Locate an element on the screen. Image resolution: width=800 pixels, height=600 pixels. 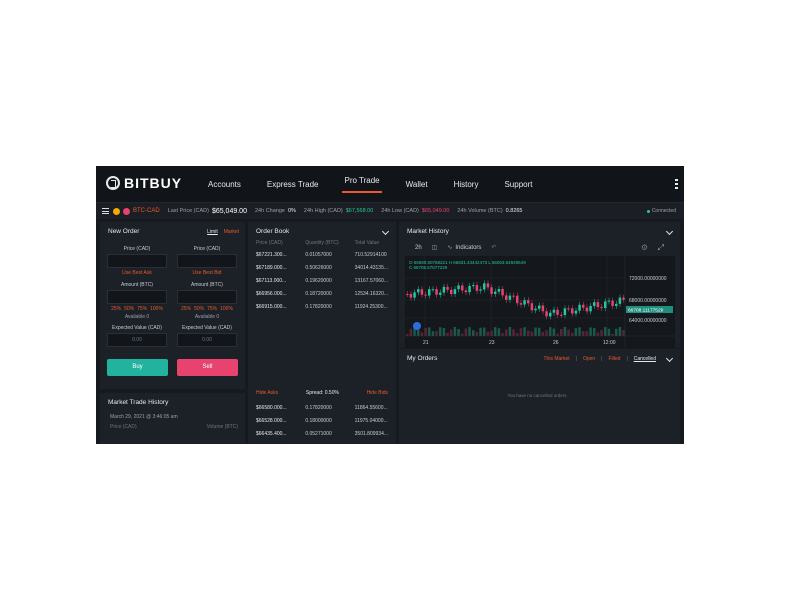
order-book-header: Price (CAD) Quantity (BTC) Total Value is located at coordinates (322, 243).